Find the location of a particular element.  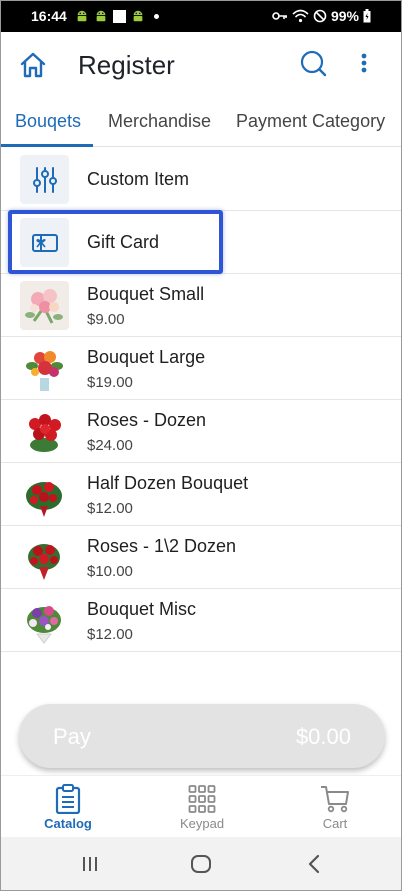

battery-percent: 99% is located at coordinates (344, 16).